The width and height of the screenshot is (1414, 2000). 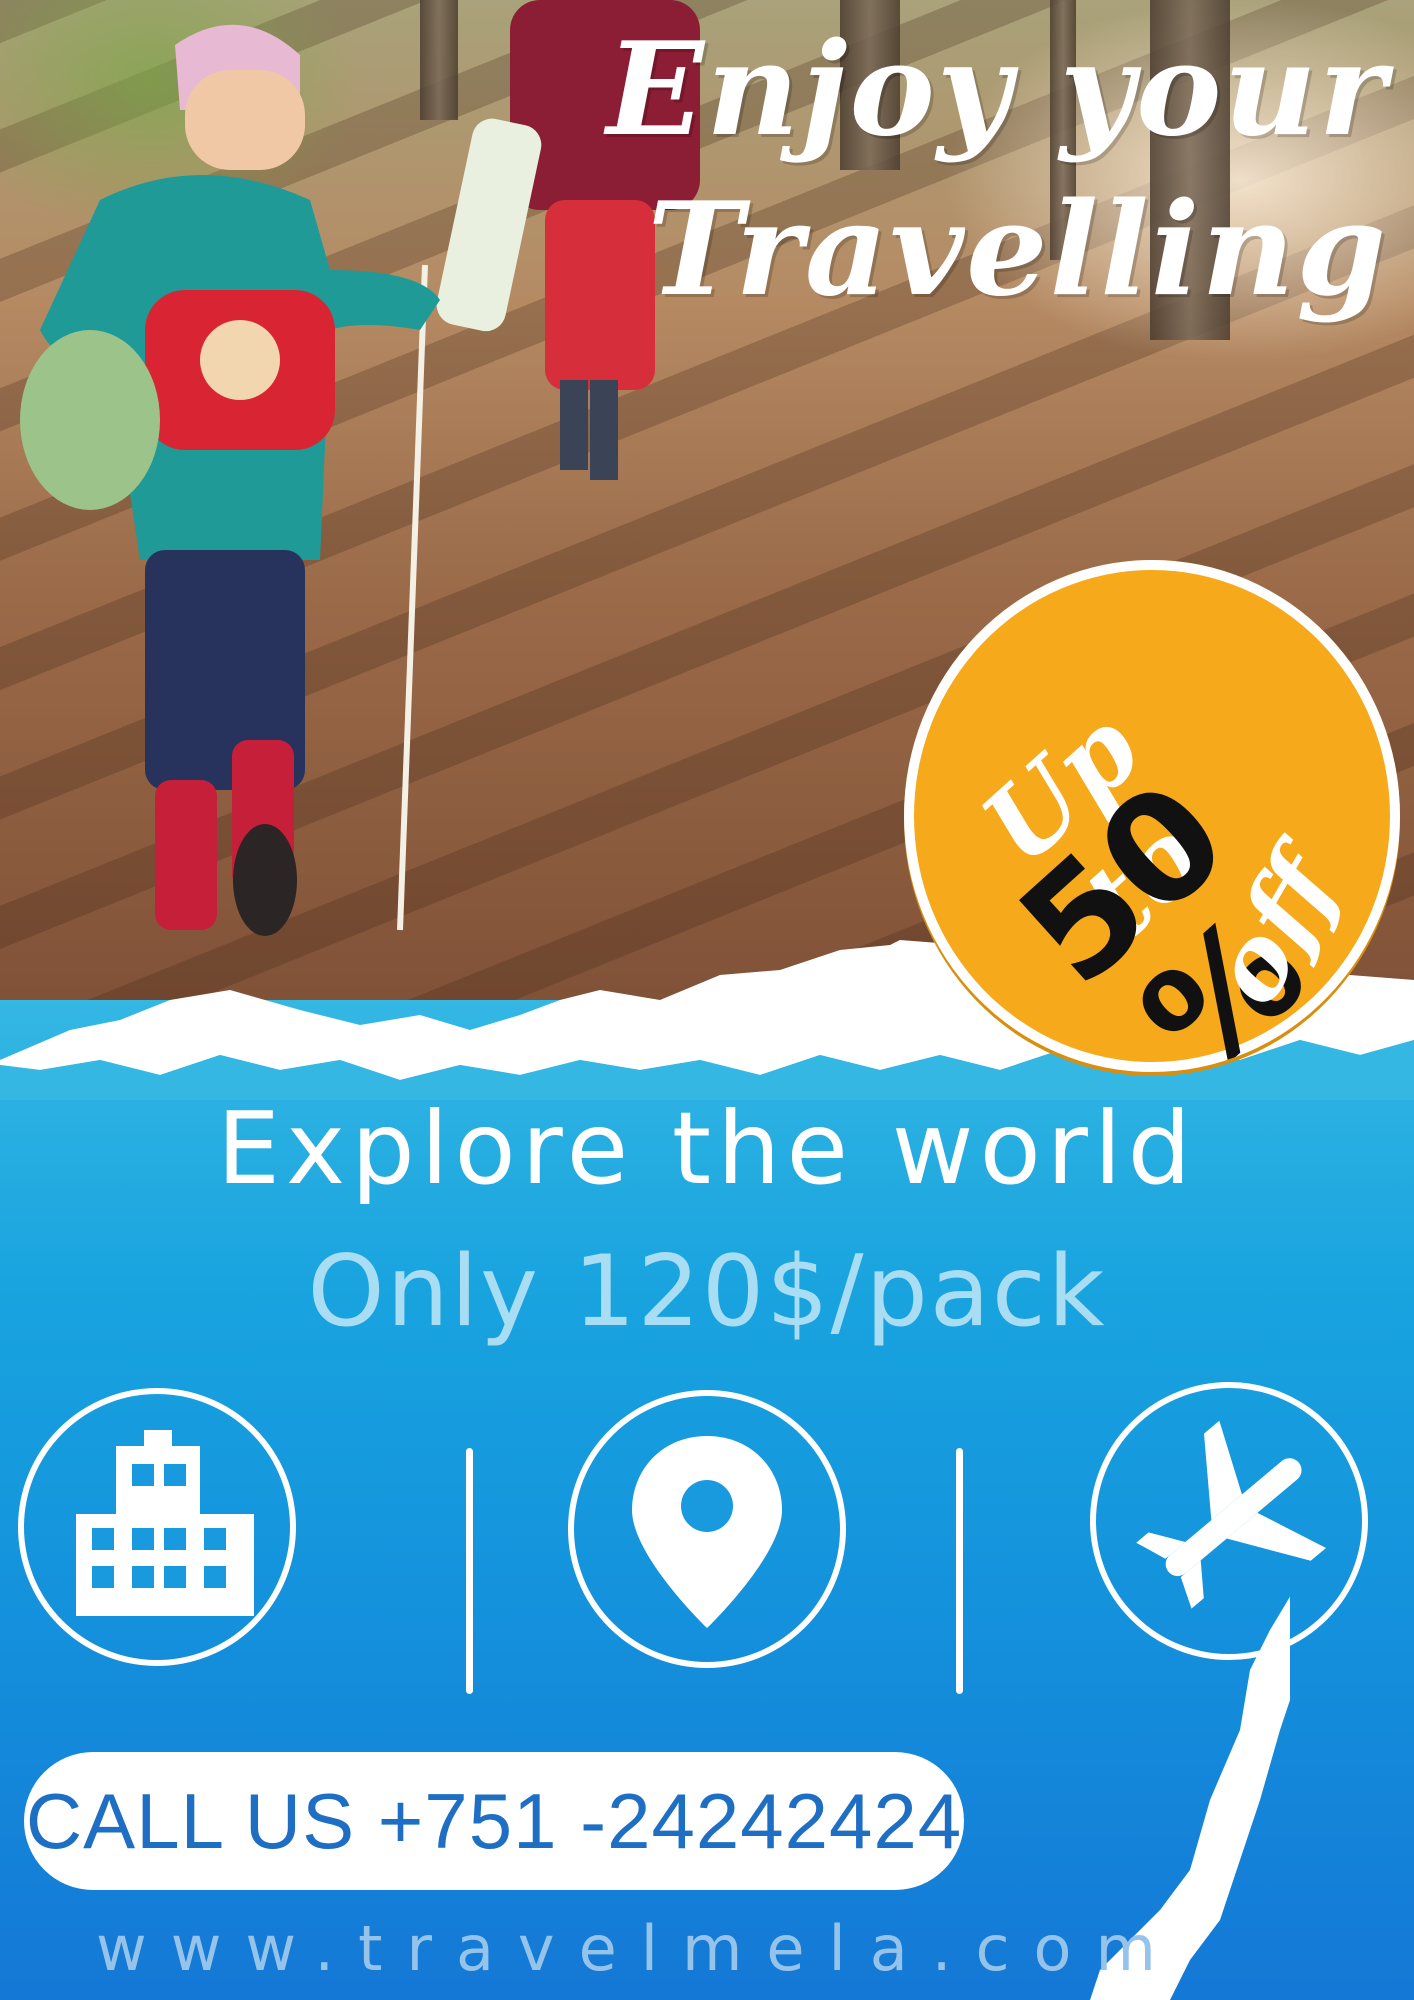 I want to click on discount-badge: Up to 50 % off, so click(x=1152, y=816).